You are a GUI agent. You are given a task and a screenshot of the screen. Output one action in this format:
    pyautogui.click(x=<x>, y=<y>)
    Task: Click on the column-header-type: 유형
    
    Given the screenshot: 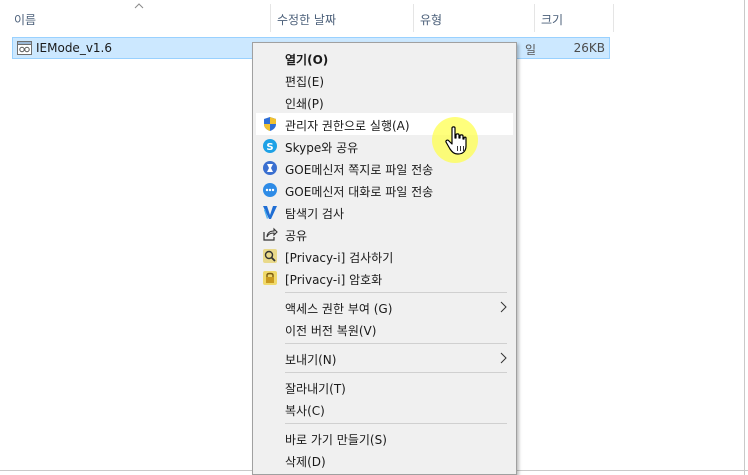 What is the action you would take?
    pyautogui.click(x=474, y=19)
    